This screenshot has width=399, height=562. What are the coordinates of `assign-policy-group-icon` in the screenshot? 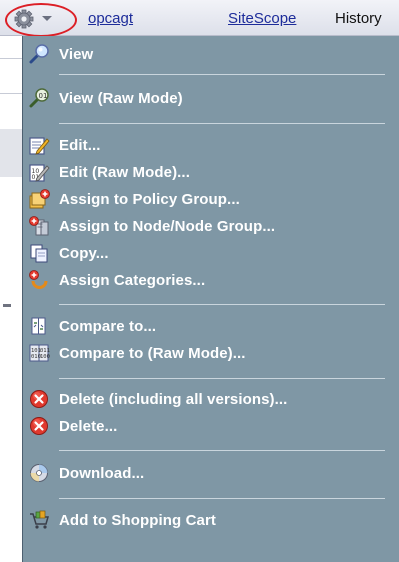 It's located at (39, 199).